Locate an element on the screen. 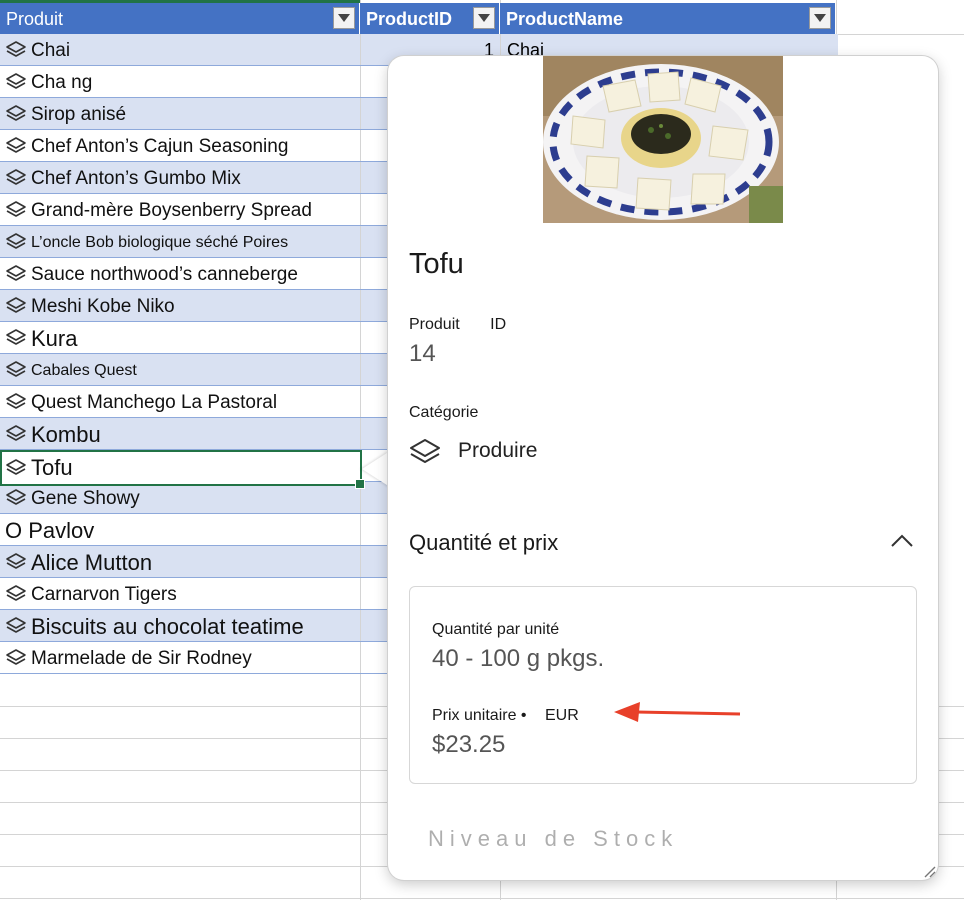  cell-text: L’oncle Bob biologique séché Poires is located at coordinates (160, 242).